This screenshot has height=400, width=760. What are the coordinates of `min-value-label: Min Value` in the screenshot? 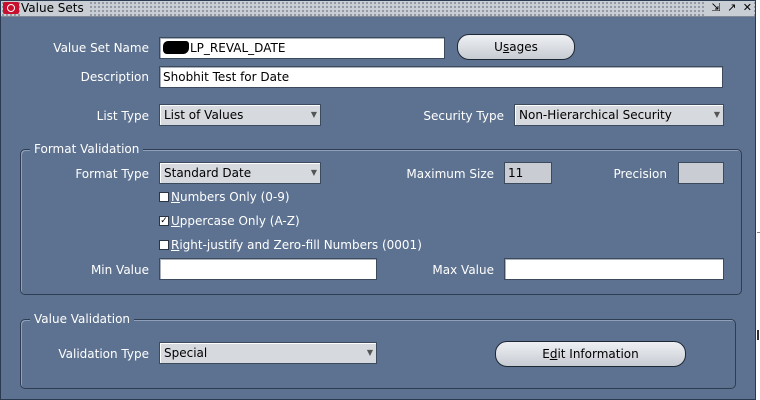 It's located at (119, 270).